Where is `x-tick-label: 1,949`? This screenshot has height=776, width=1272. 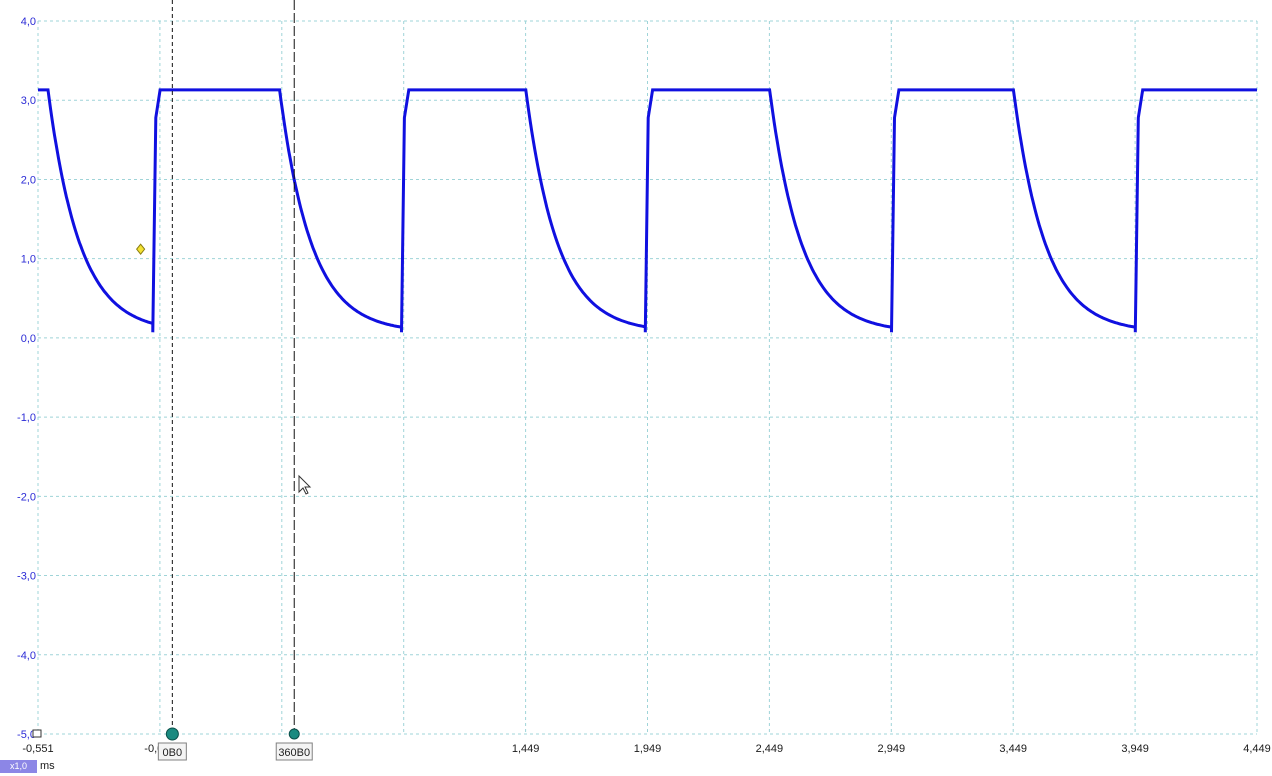 x-tick-label: 1,949 is located at coordinates (648, 749).